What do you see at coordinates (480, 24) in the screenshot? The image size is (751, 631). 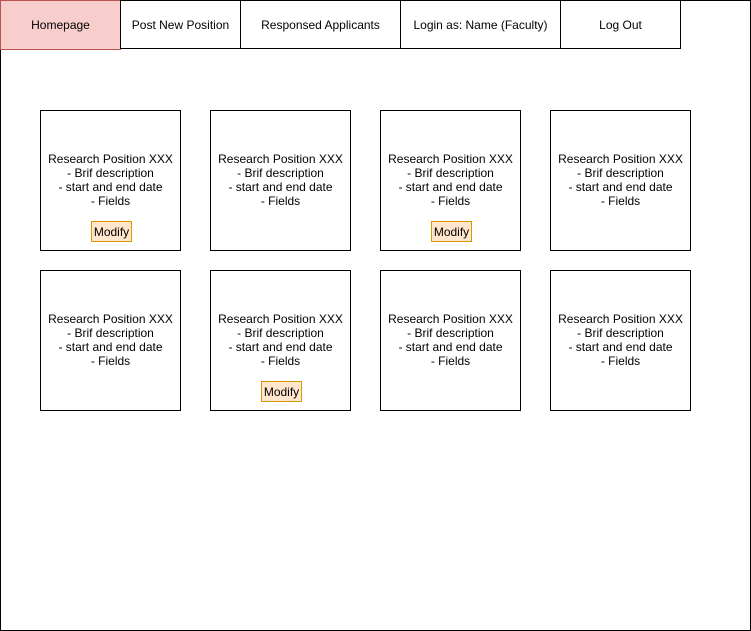 I see `login-status: Login as: Name (Faculty)` at bounding box center [480, 24].